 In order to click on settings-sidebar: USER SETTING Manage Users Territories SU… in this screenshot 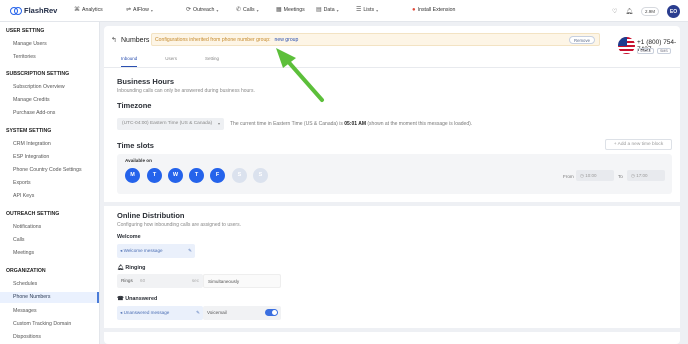, I will do `click(50, 183)`.